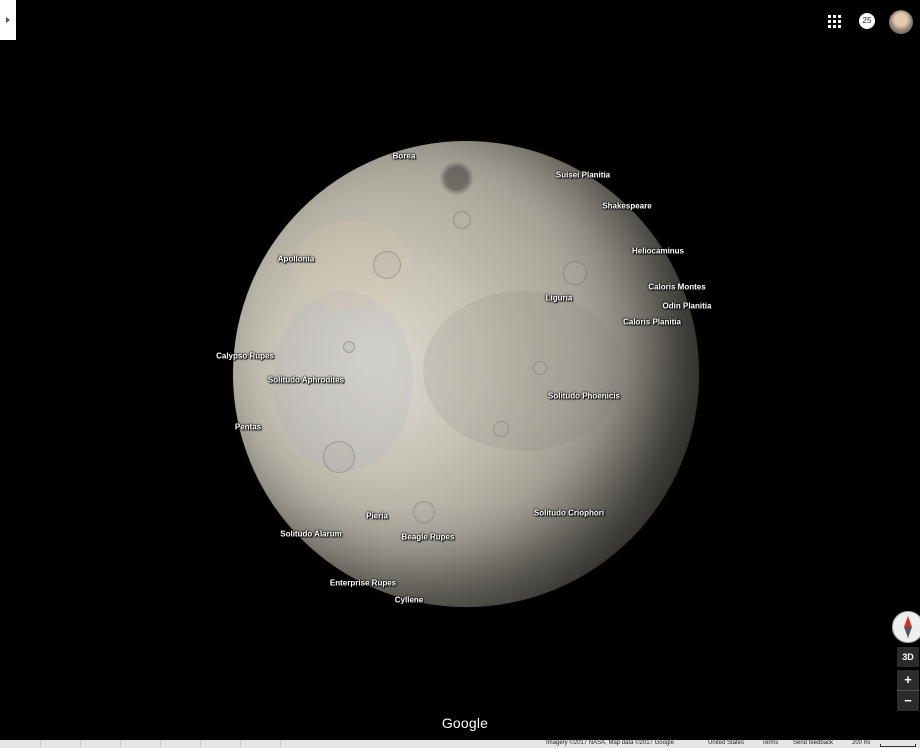 This screenshot has width=920, height=748. I want to click on side-panel-toggle-button, so click(8, 20).